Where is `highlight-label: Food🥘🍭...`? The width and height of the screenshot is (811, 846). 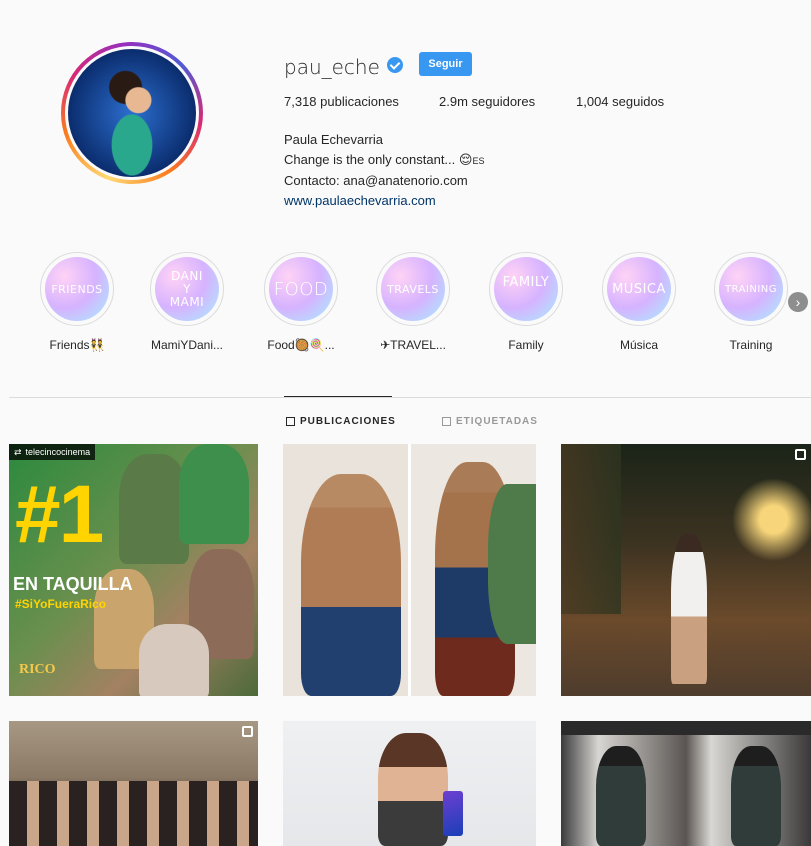
highlight-label: Food🥘🍭... is located at coordinates (301, 345).